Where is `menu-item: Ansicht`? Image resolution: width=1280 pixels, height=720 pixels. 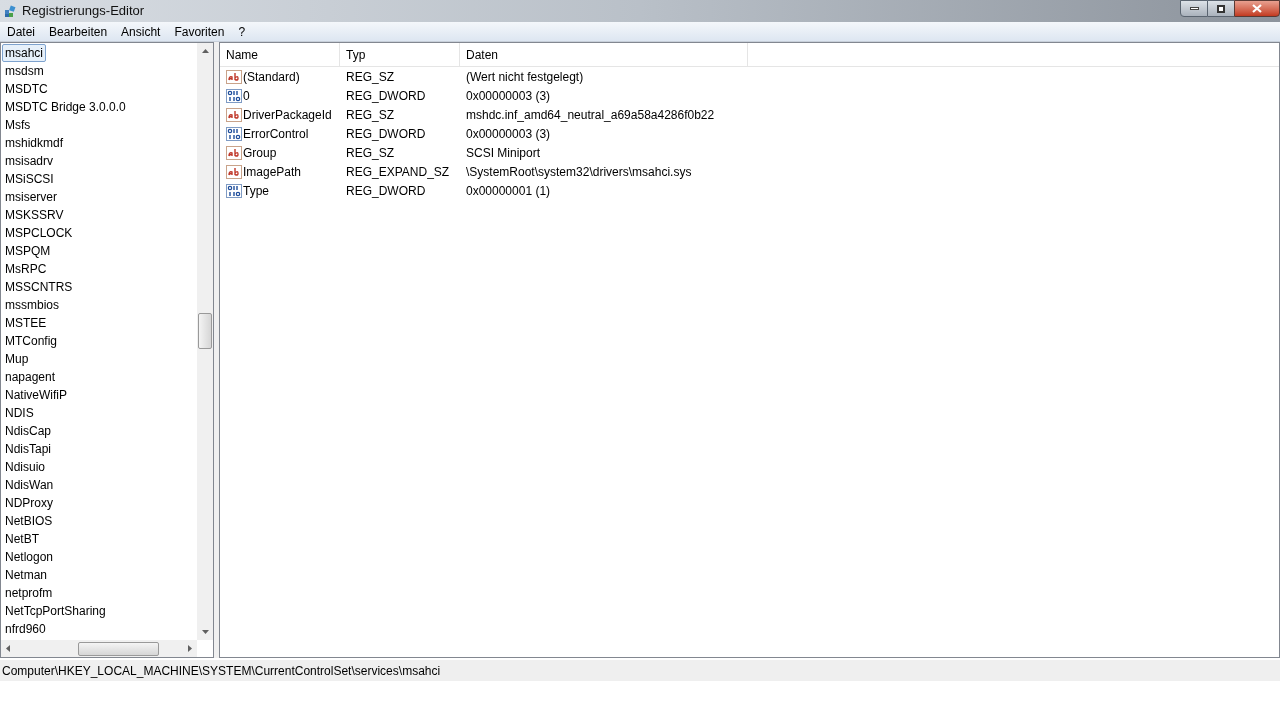 menu-item: Ansicht is located at coordinates (141, 31).